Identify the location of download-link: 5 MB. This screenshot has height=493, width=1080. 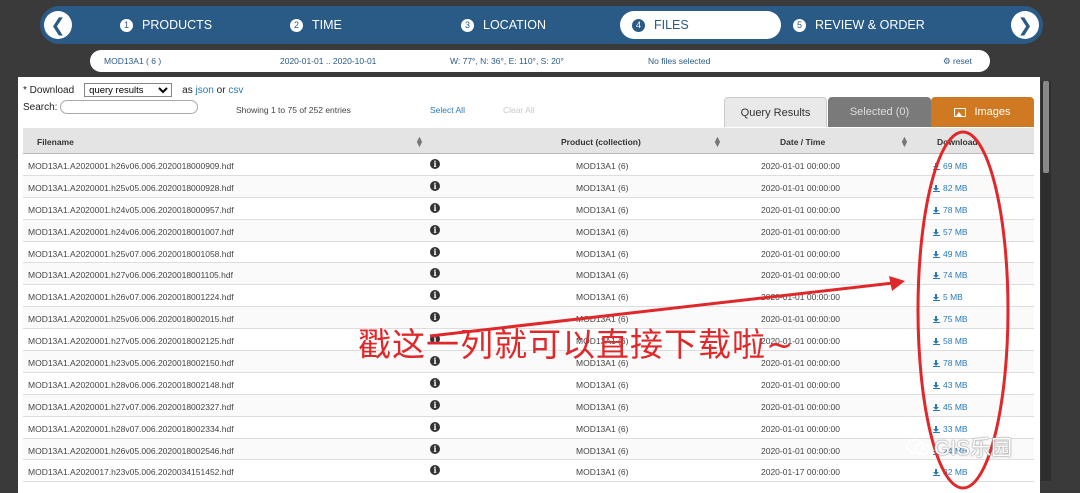
(948, 297).